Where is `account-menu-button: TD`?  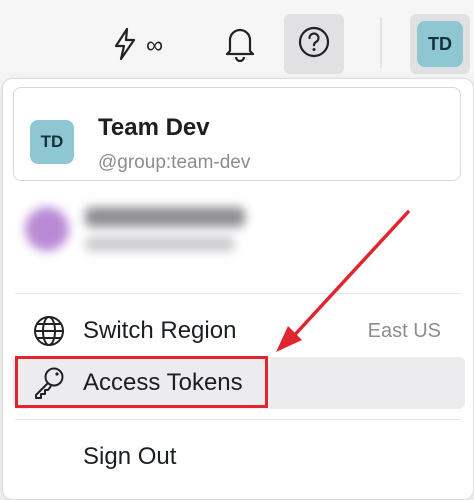 account-menu-button: TD is located at coordinates (440, 44).